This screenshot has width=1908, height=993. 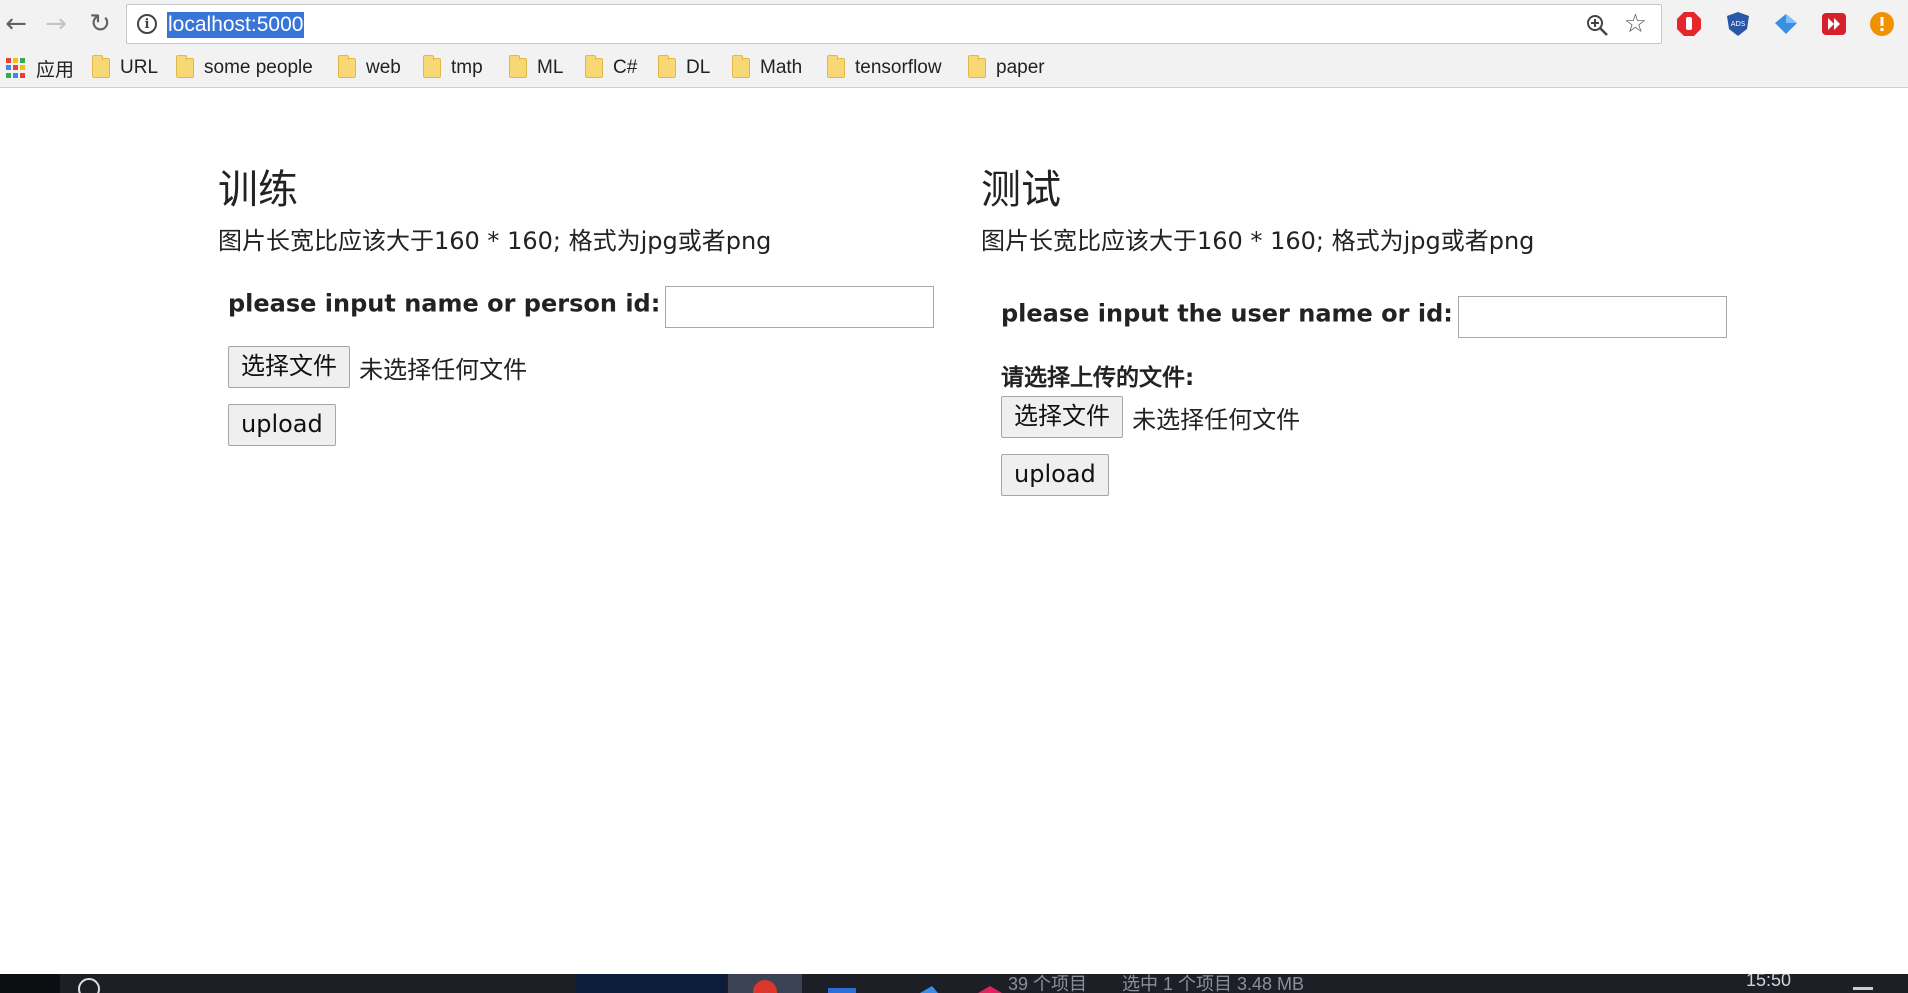 I want to click on train-upload-row: upload, so click(x=282, y=425).